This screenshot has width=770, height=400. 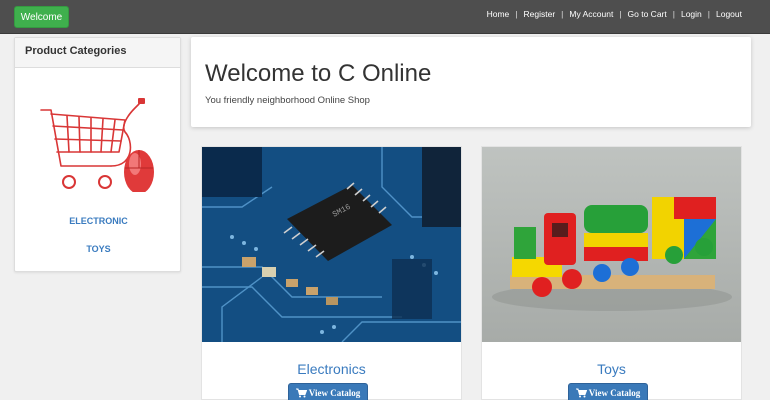 I want to click on cart-mouse-icon, so click(x=97, y=145).